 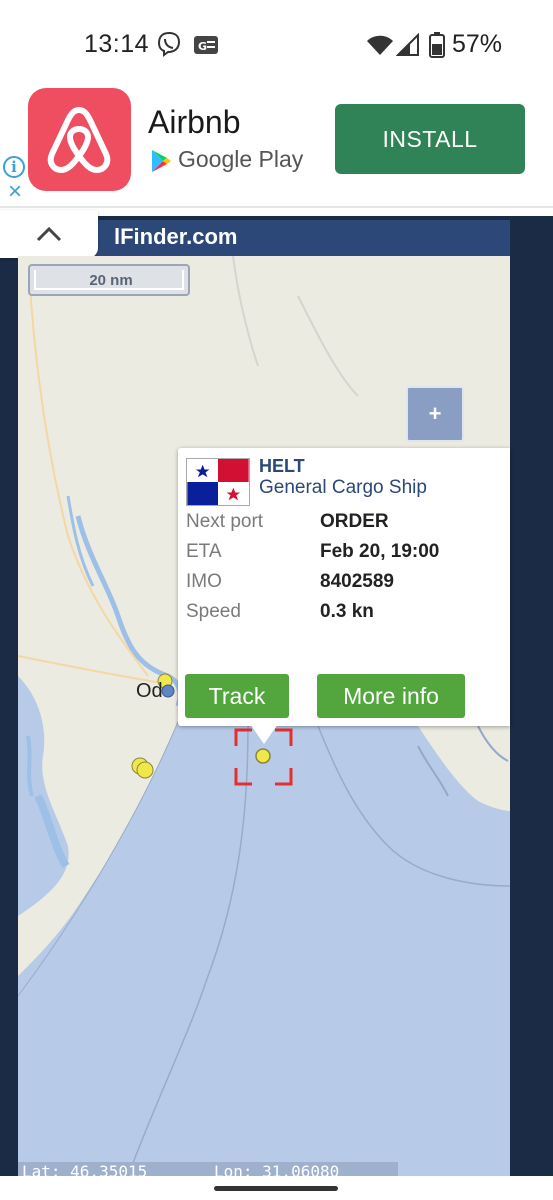 What do you see at coordinates (208, 1169) in the screenshot?
I see `coordinates-readout: Lat: 46.35015 Lon: 31.06080` at bounding box center [208, 1169].